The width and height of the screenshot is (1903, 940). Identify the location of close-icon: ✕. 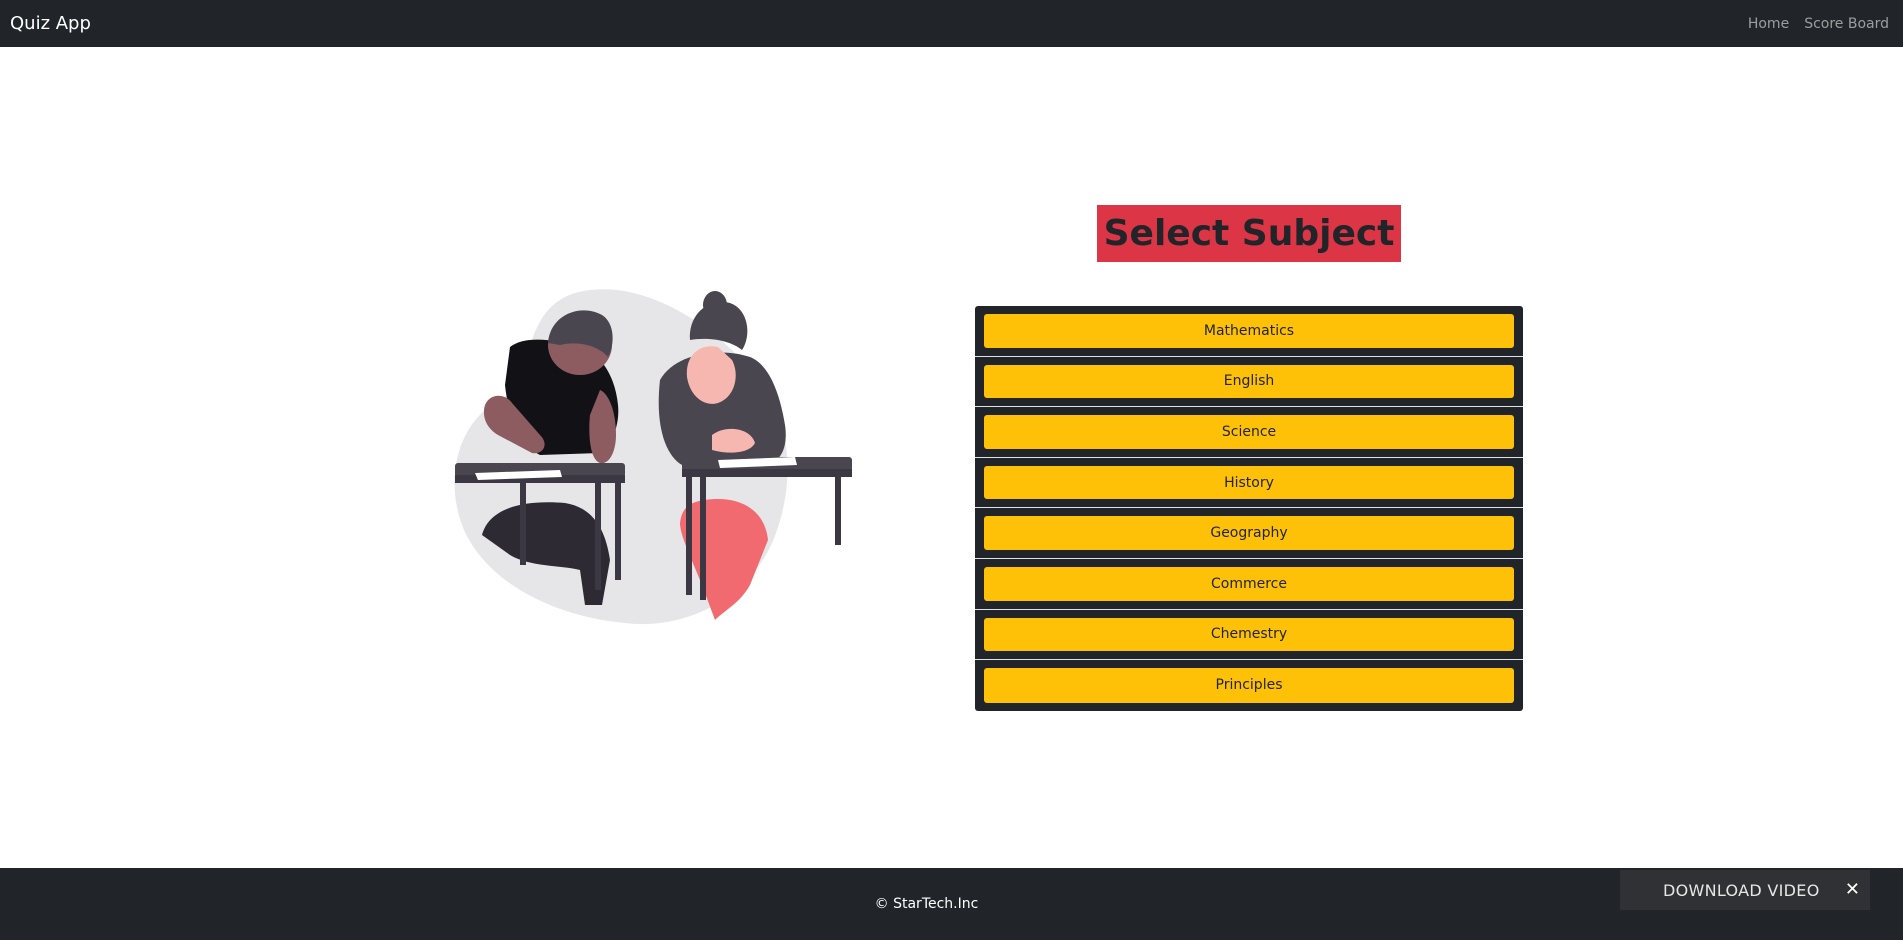
(1852, 890).